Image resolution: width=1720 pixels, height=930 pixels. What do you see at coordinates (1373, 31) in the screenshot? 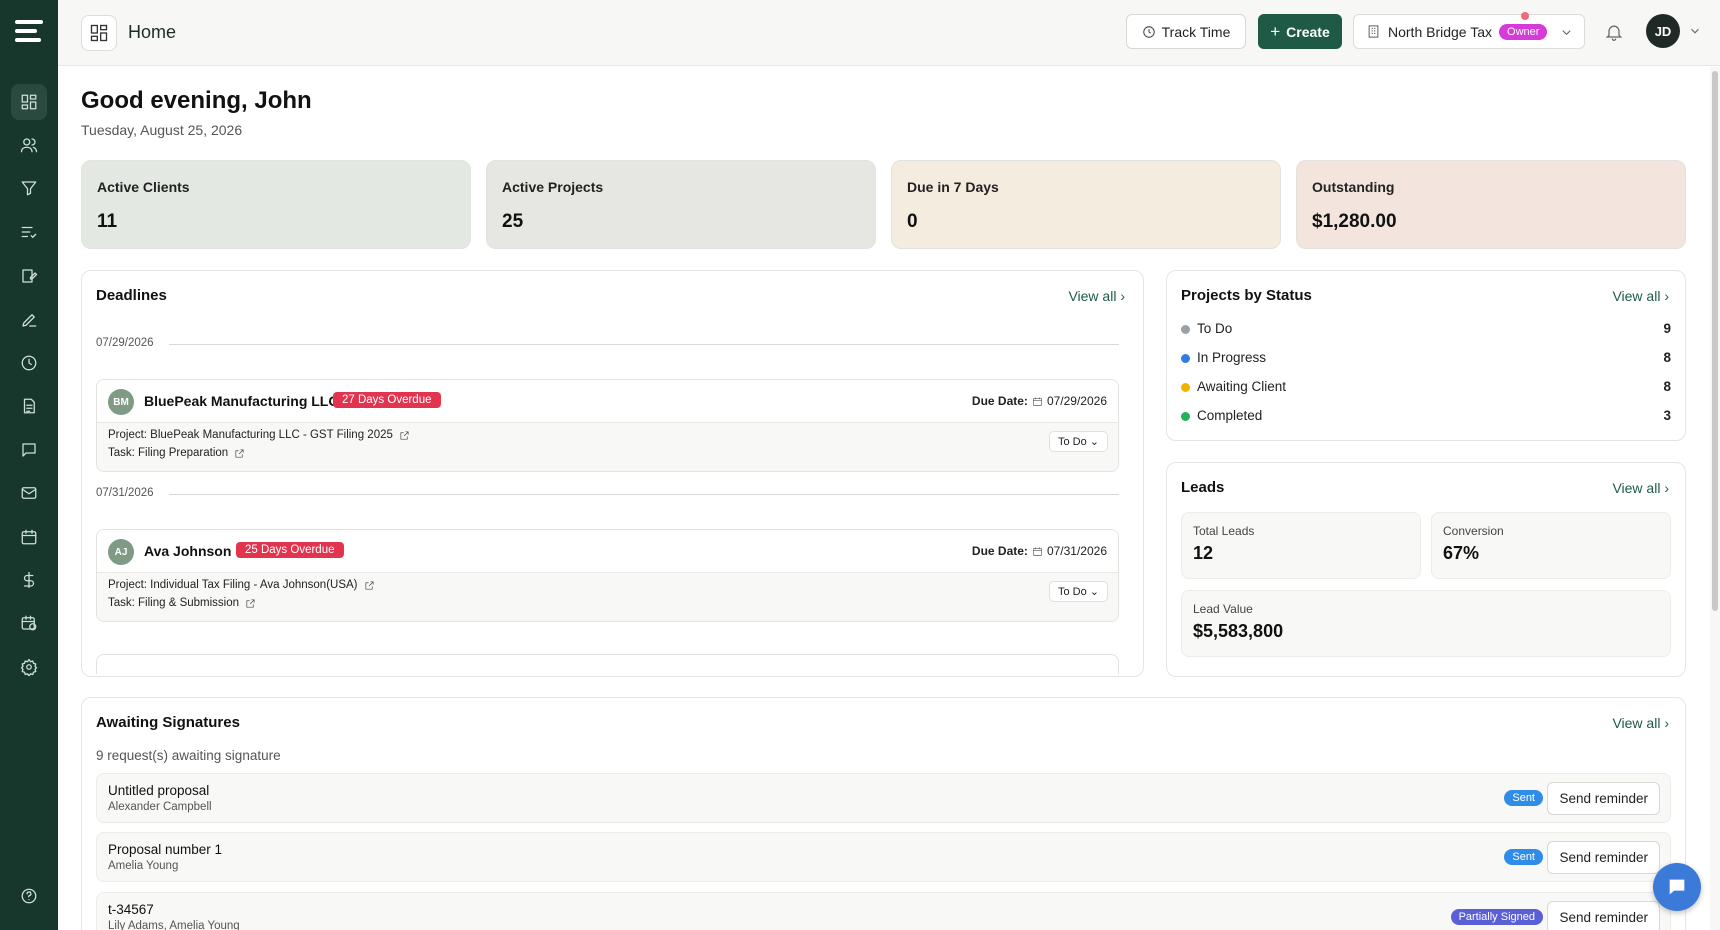
I see `building-icon` at bounding box center [1373, 31].